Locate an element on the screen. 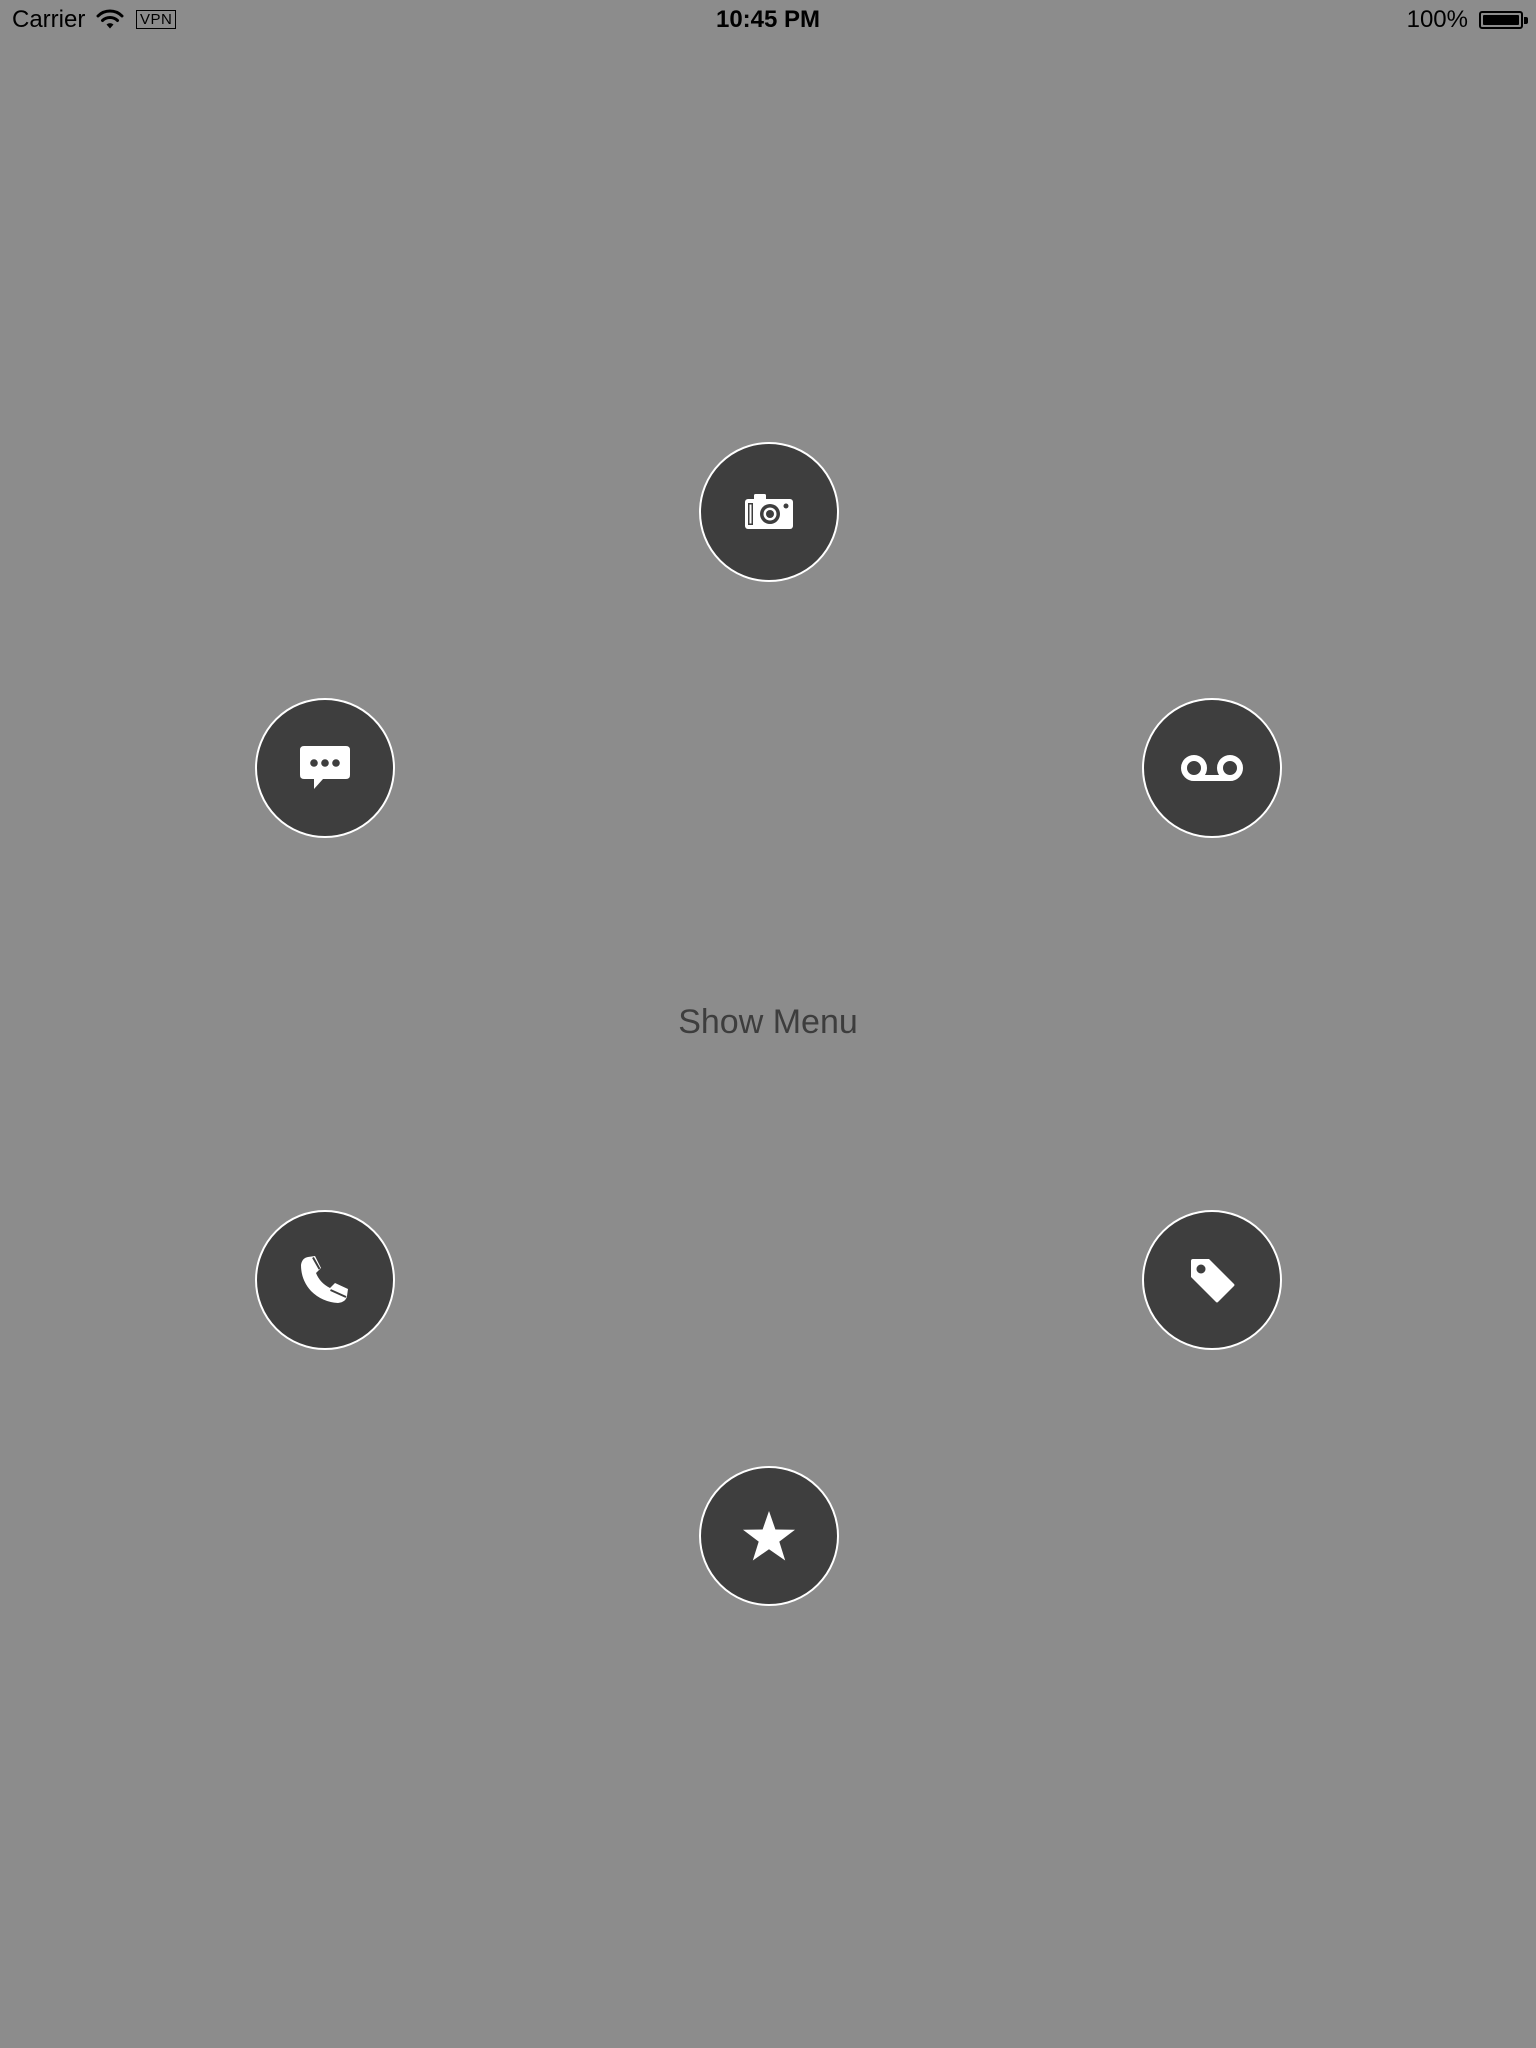 This screenshot has height=2048, width=1536. tag-icon is located at coordinates (1212, 1280).